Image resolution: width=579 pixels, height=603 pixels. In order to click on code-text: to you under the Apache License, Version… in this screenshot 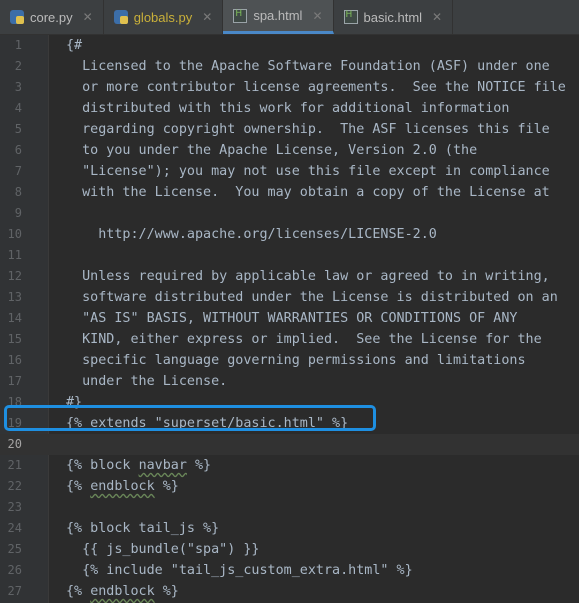, I will do `click(272, 150)`.